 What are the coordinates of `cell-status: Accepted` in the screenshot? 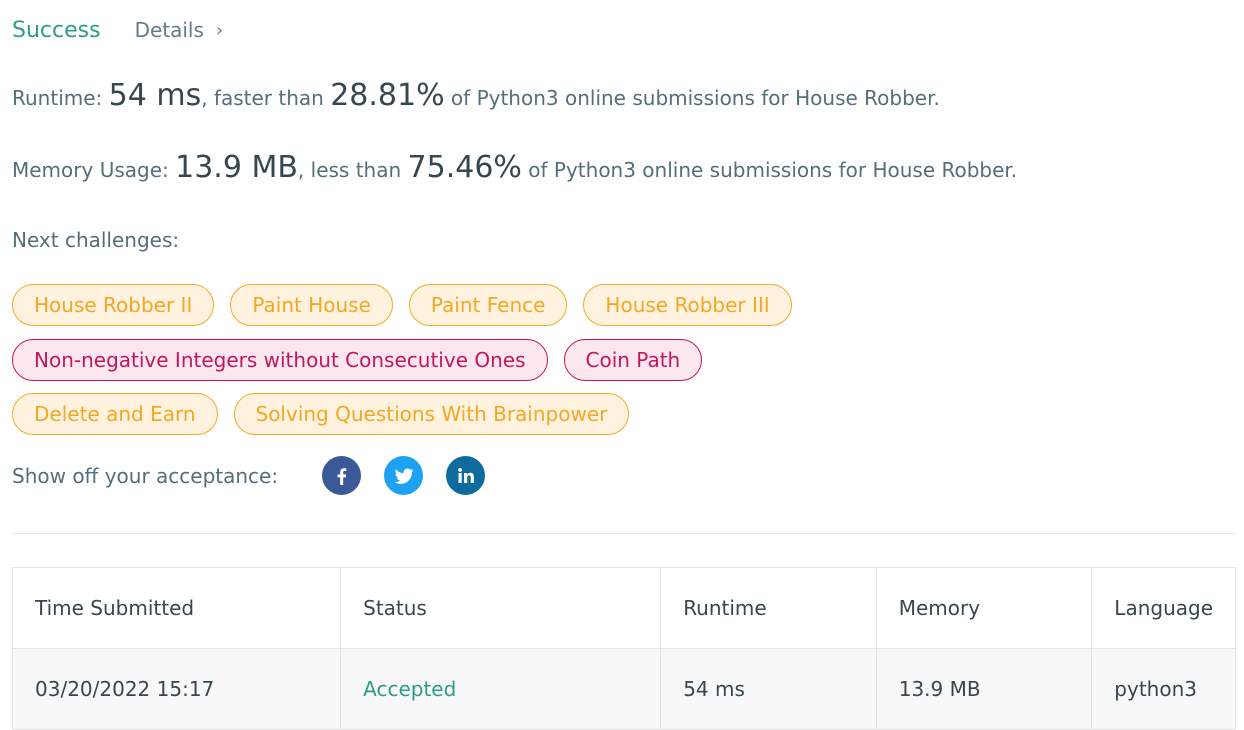 It's located at (501, 689).